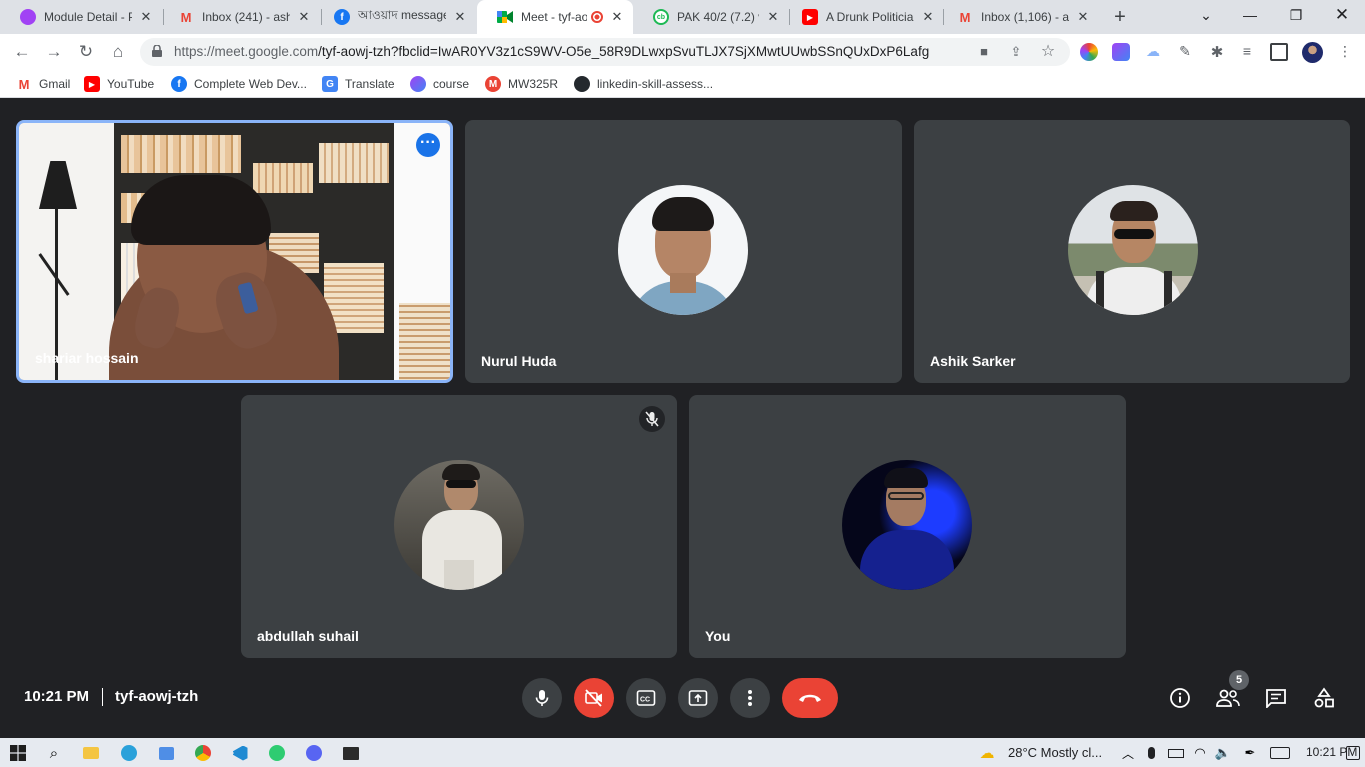 This screenshot has width=1365, height=767. What do you see at coordinates (54, 52) in the screenshot?
I see `forward-button: →` at bounding box center [54, 52].